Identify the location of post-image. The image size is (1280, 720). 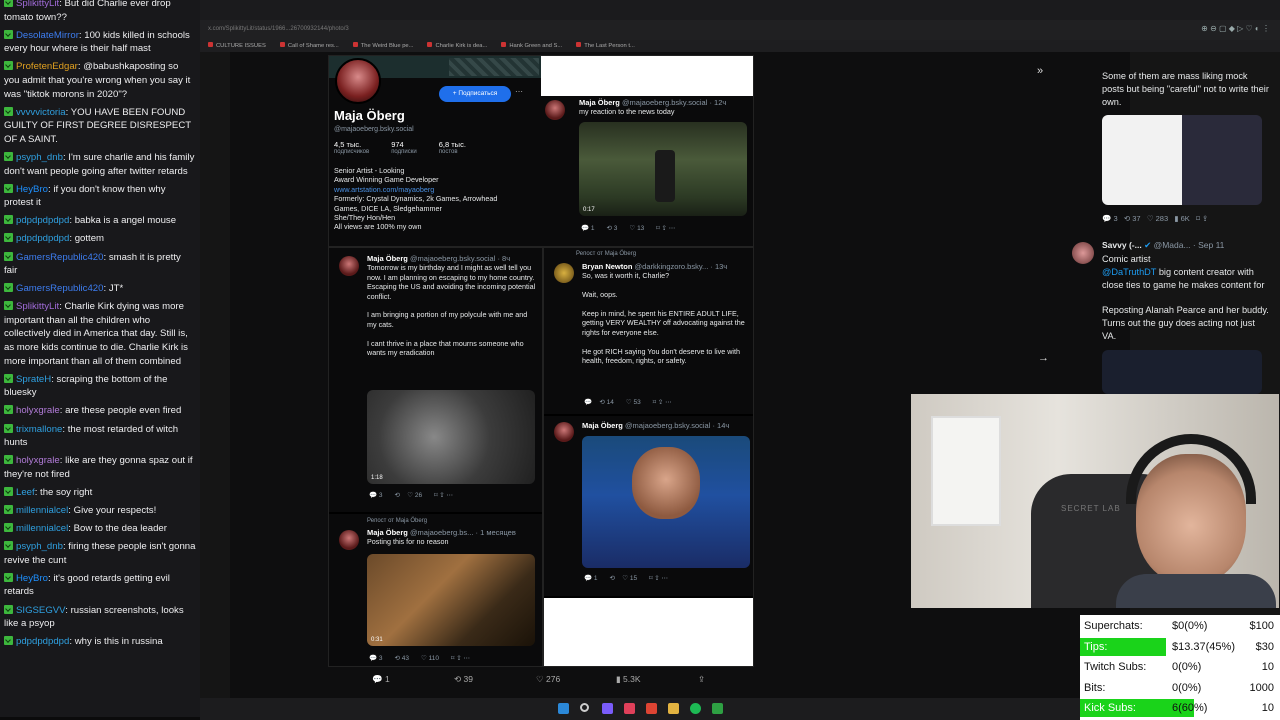
(666, 502).